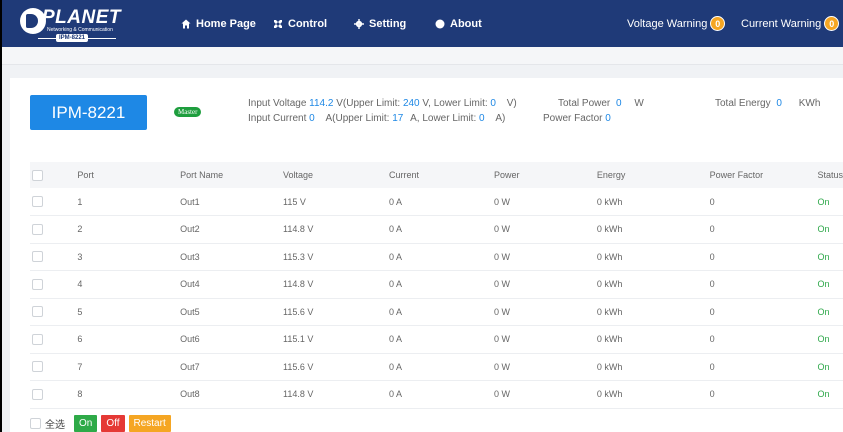 This screenshot has height=432, width=843. What do you see at coordinates (80, 256) in the screenshot?
I see `cell-port: 3` at bounding box center [80, 256].